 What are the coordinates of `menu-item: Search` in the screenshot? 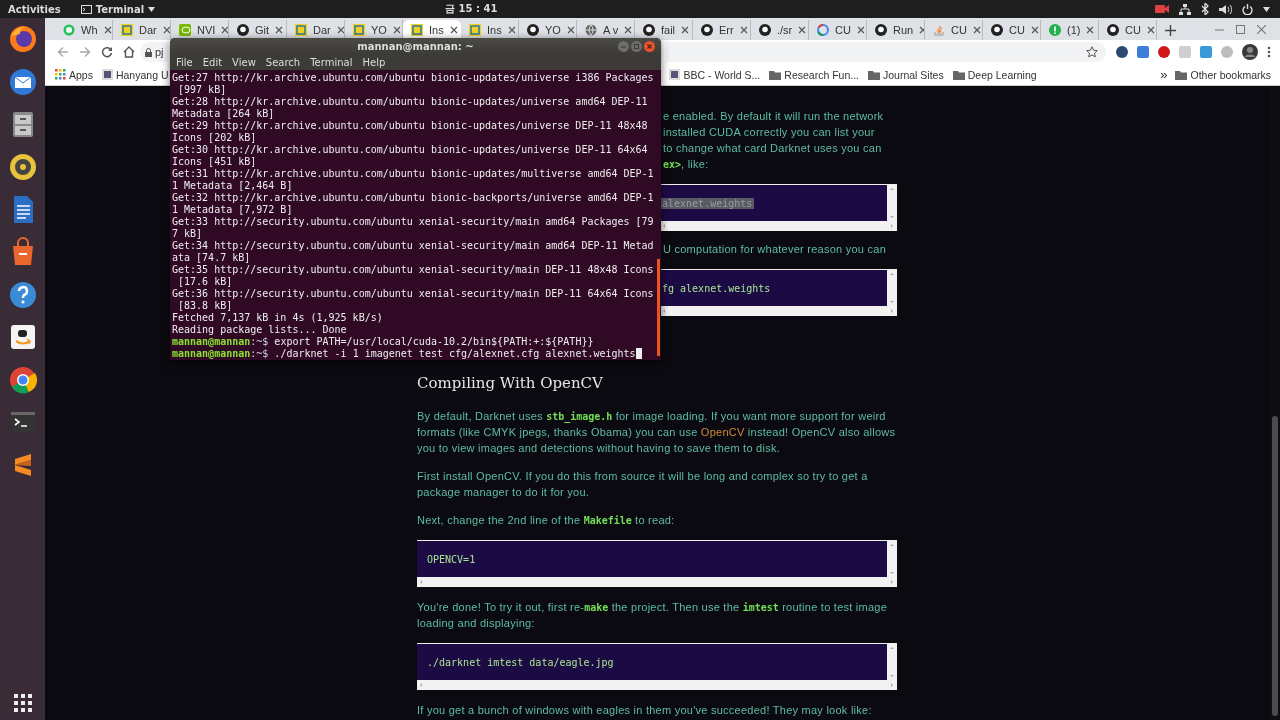 It's located at (283, 62).